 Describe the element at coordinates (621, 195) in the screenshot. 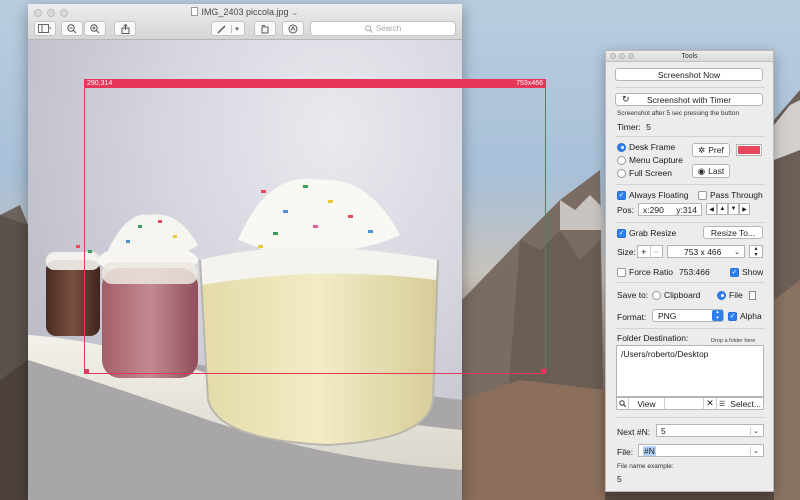

I see `always-floating-checkbox: ✓` at that location.